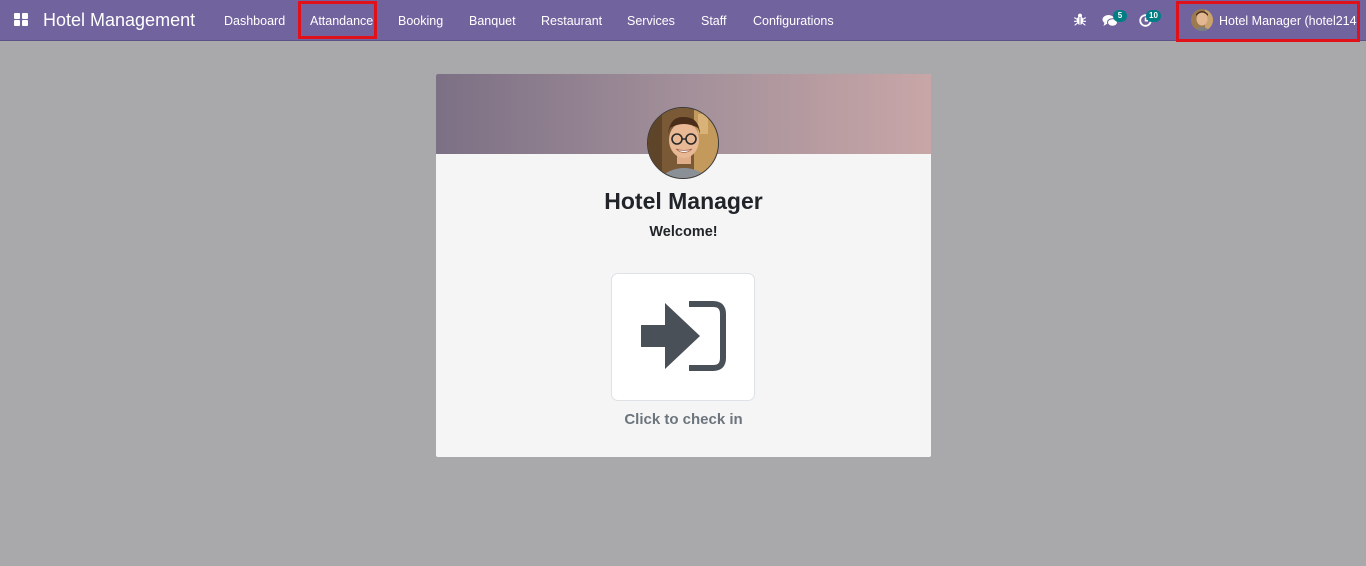 This screenshot has width=1366, height=566. Describe the element at coordinates (1120, 16) in the screenshot. I see `messages-count-badge: 5` at that location.